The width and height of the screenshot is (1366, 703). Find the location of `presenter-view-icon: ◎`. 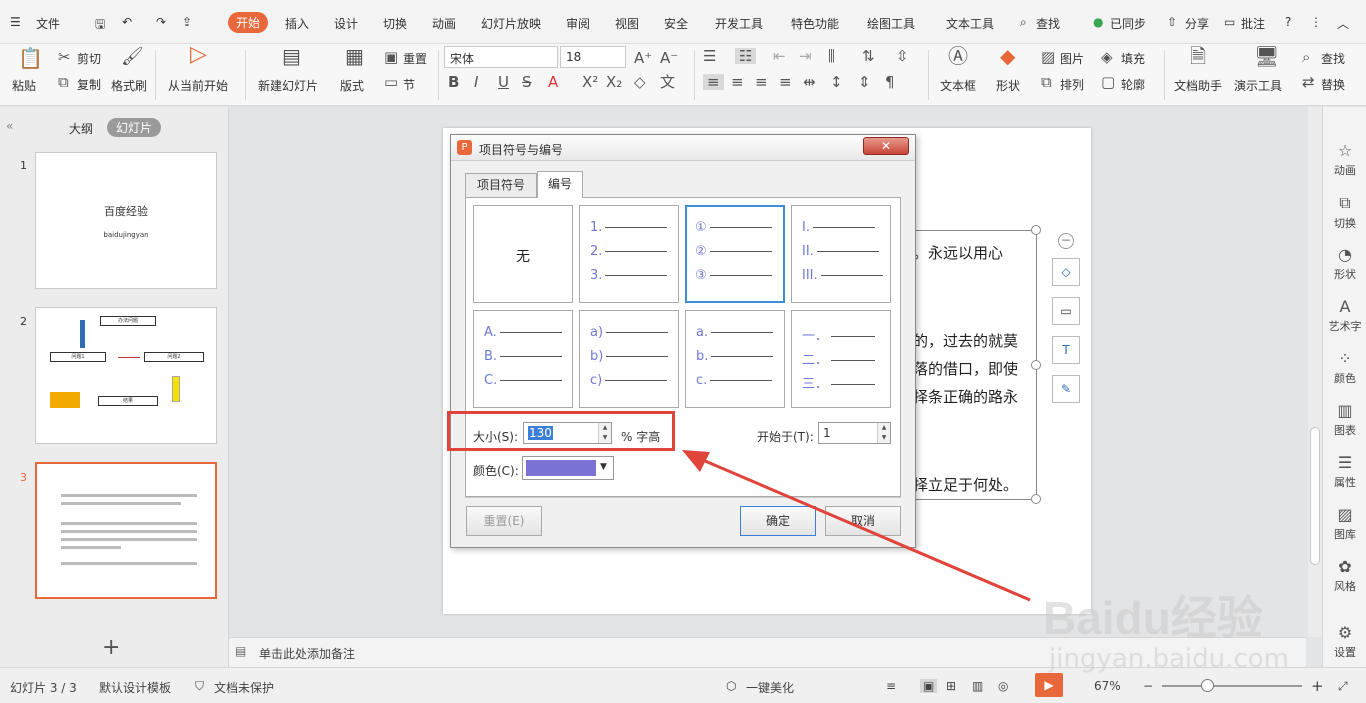

presenter-view-icon: ◎ is located at coordinates (1003, 686).